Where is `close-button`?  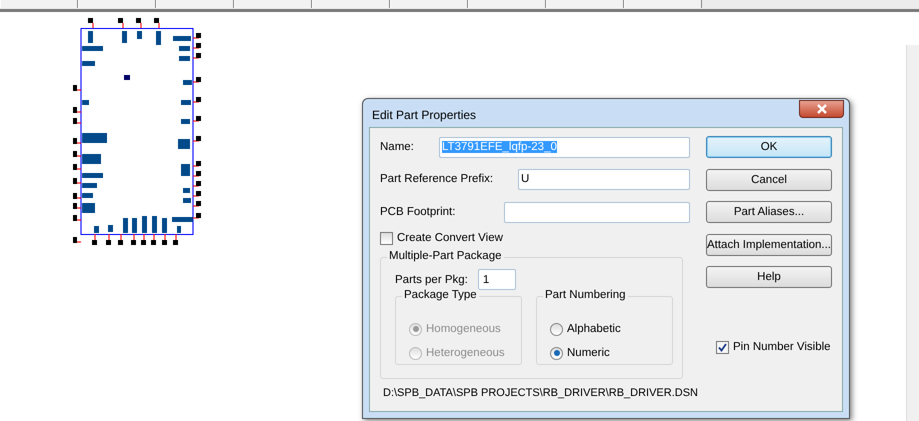 close-button is located at coordinates (821, 109).